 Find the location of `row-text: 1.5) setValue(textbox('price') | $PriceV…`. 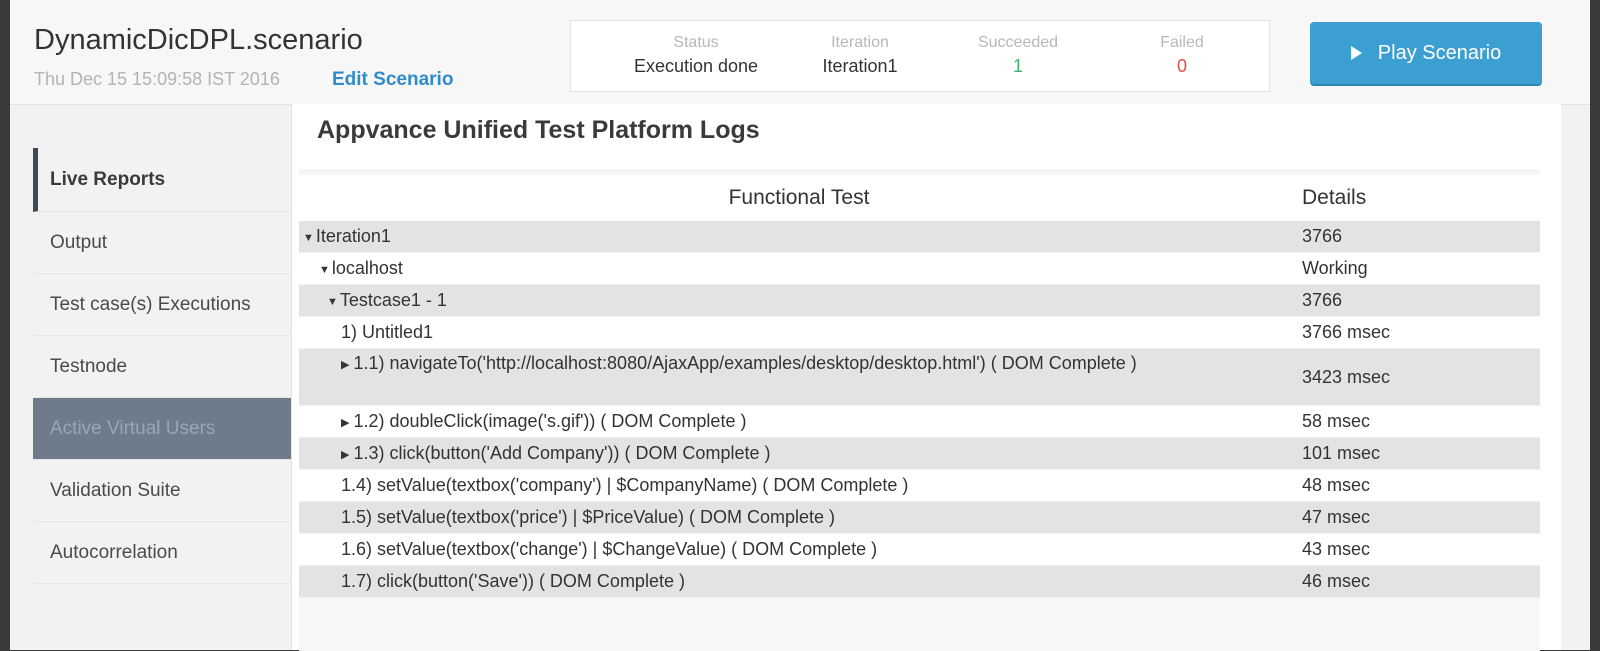

row-text: 1.5) setValue(textbox('price') | $PriceV… is located at coordinates (588, 517).